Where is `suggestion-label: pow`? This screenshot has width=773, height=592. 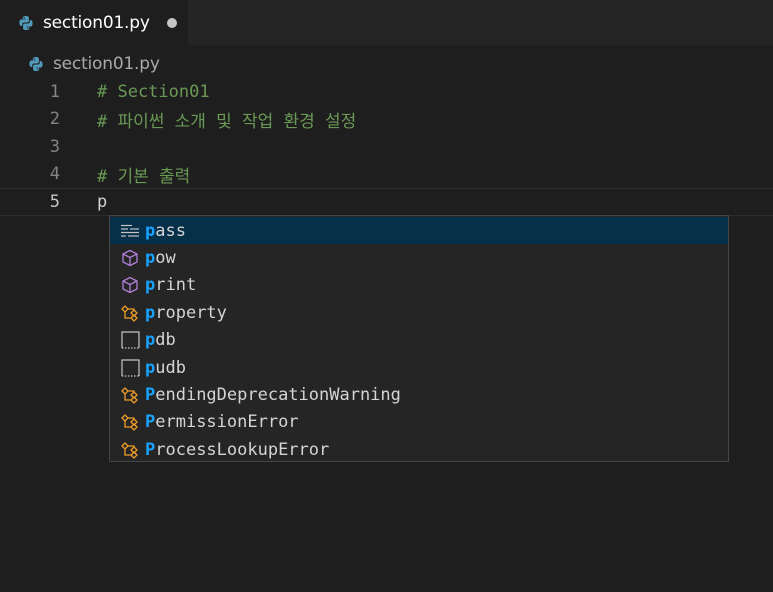
suggestion-label: pow is located at coordinates (160, 258).